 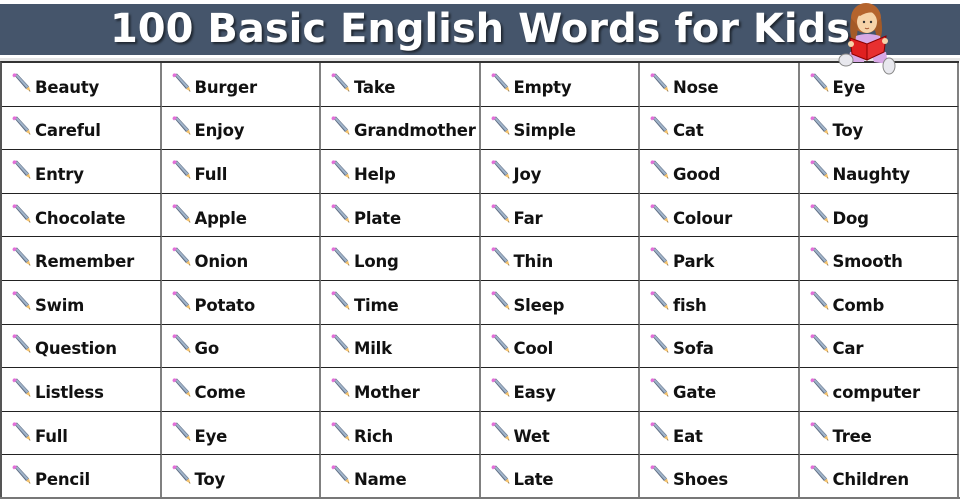 What do you see at coordinates (560, 128) in the screenshot?
I see `word-cell: Simple` at bounding box center [560, 128].